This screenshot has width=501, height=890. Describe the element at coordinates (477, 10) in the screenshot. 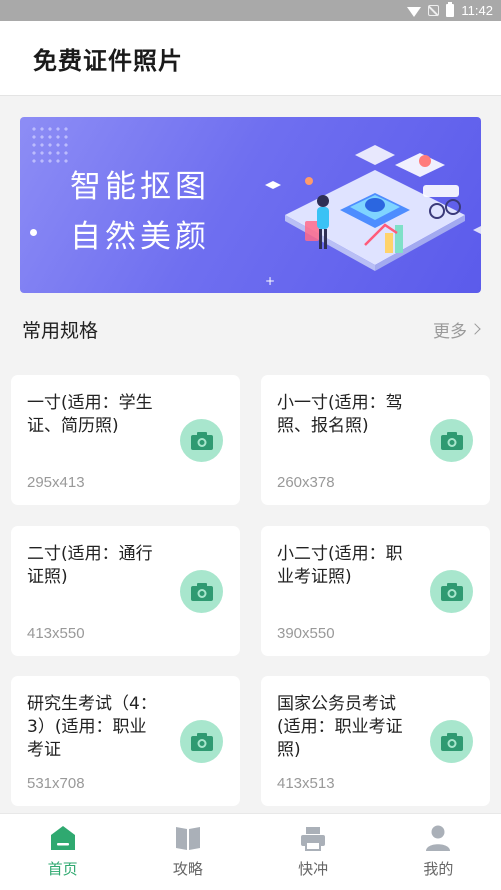

I see `status-time: 11:42` at that location.